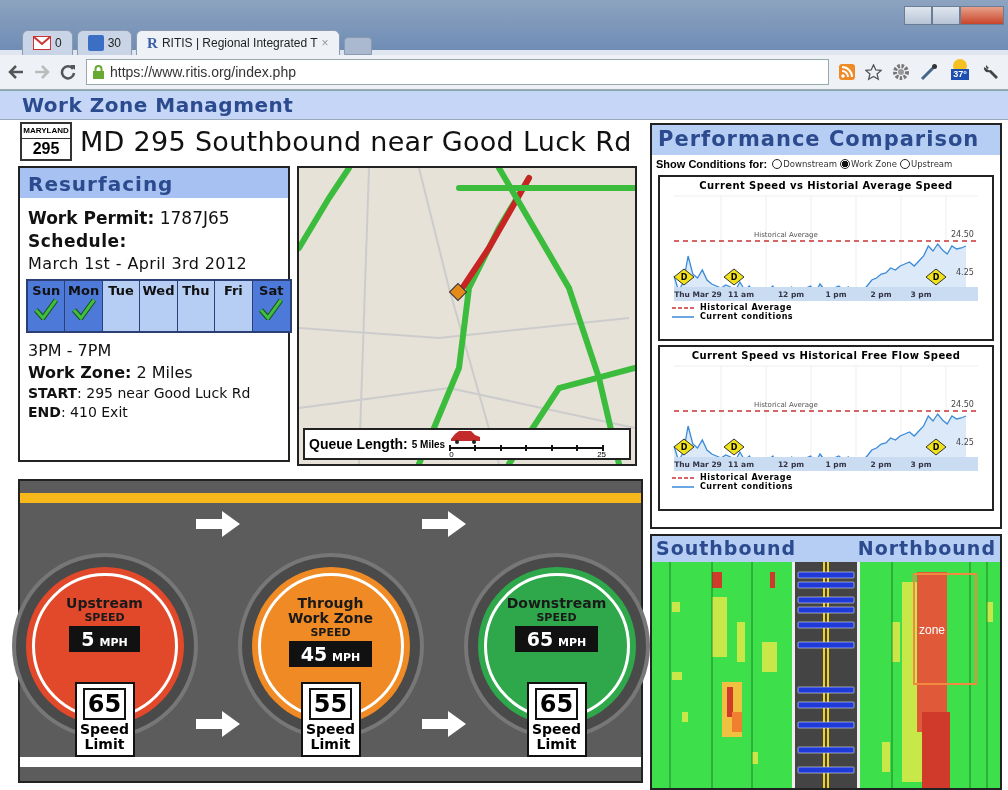 Image resolution: width=1008 pixels, height=790 pixels. I want to click on panel-title: Resurfacing, so click(154, 183).